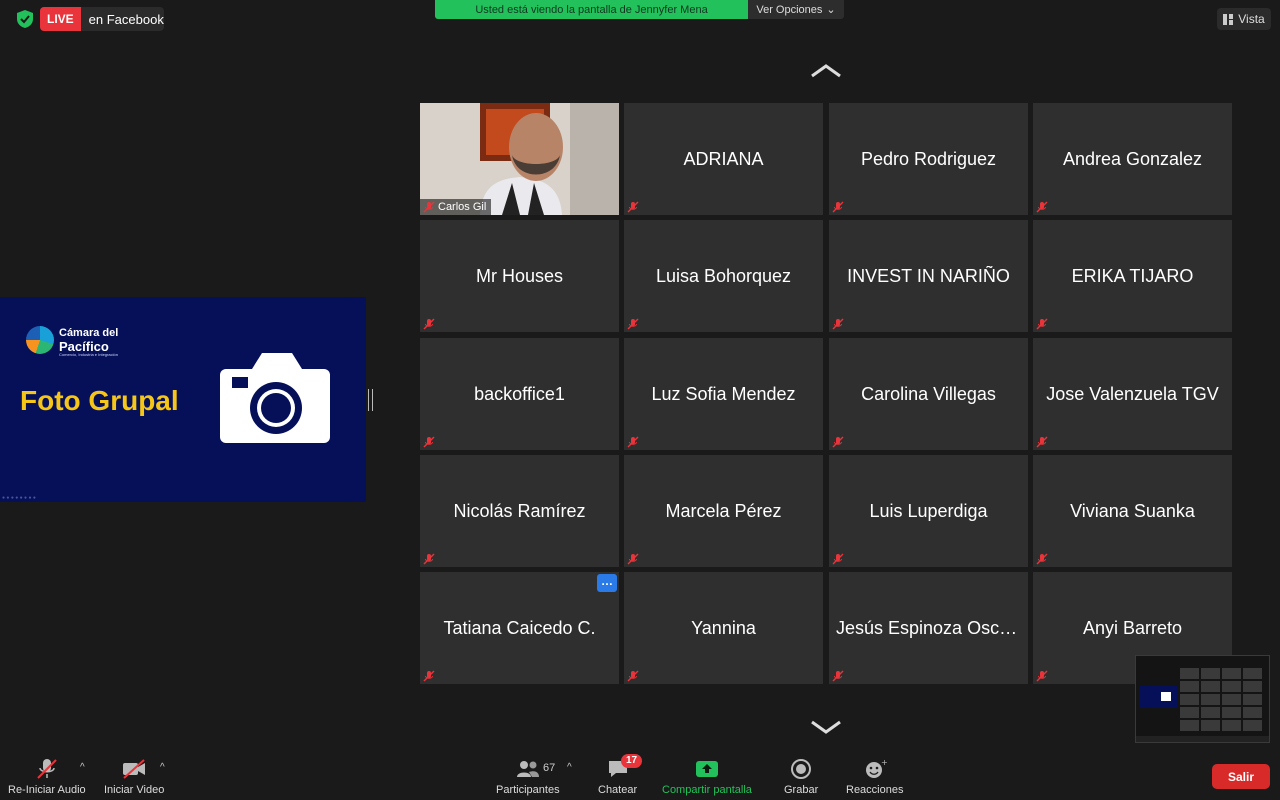 This screenshot has height=800, width=1280. Describe the element at coordinates (707, 790) in the screenshot. I see `share-screen-label: Compartir pantalla` at that location.